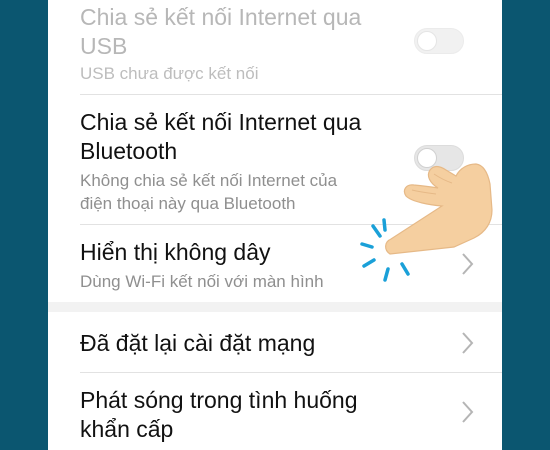 The image size is (550, 450). I want to click on wireless-display-title: Hiển thị không dây, so click(175, 252).